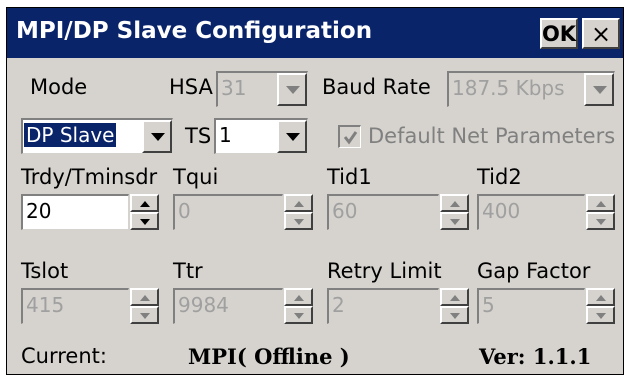 This screenshot has width=630, height=383. I want to click on mode-label: Mode, so click(59, 87).